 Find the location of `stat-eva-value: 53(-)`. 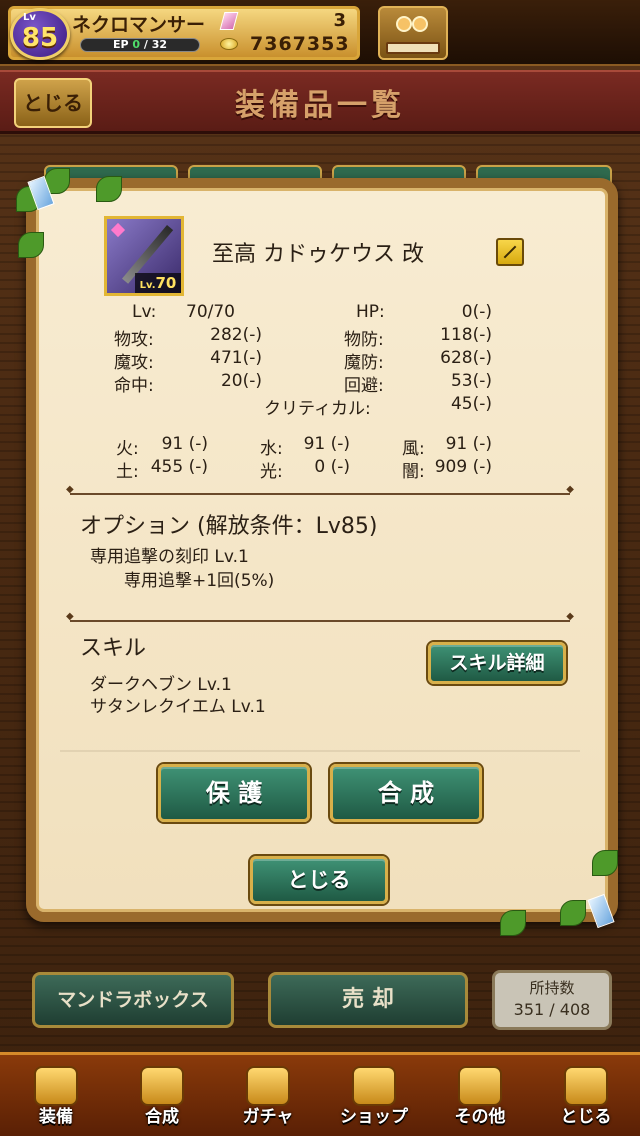

stat-eva-value: 53(-) is located at coordinates (471, 381).